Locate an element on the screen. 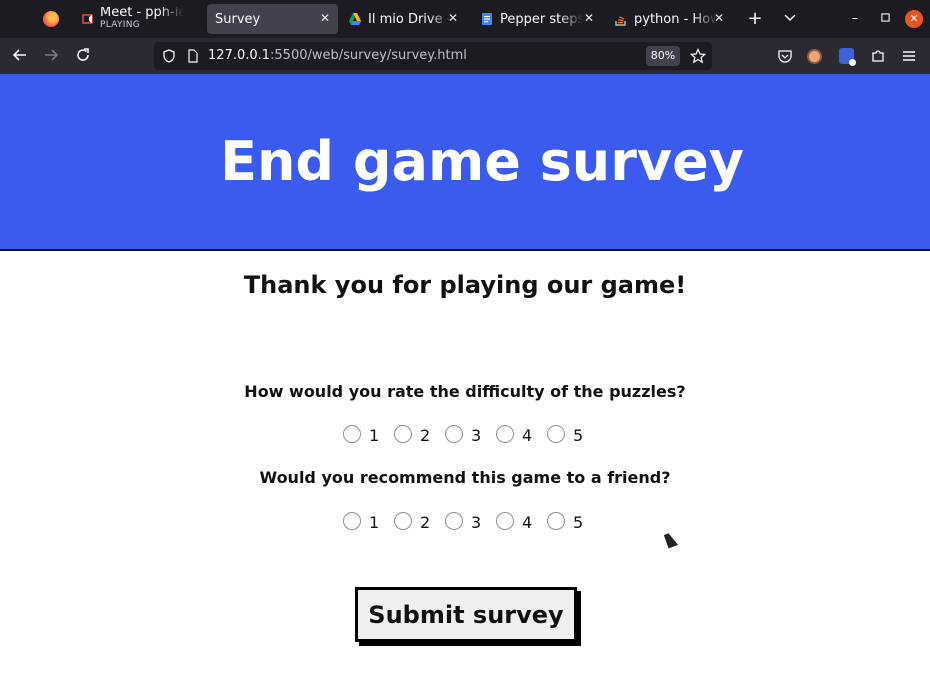  new-tab-button: + is located at coordinates (755, 19).